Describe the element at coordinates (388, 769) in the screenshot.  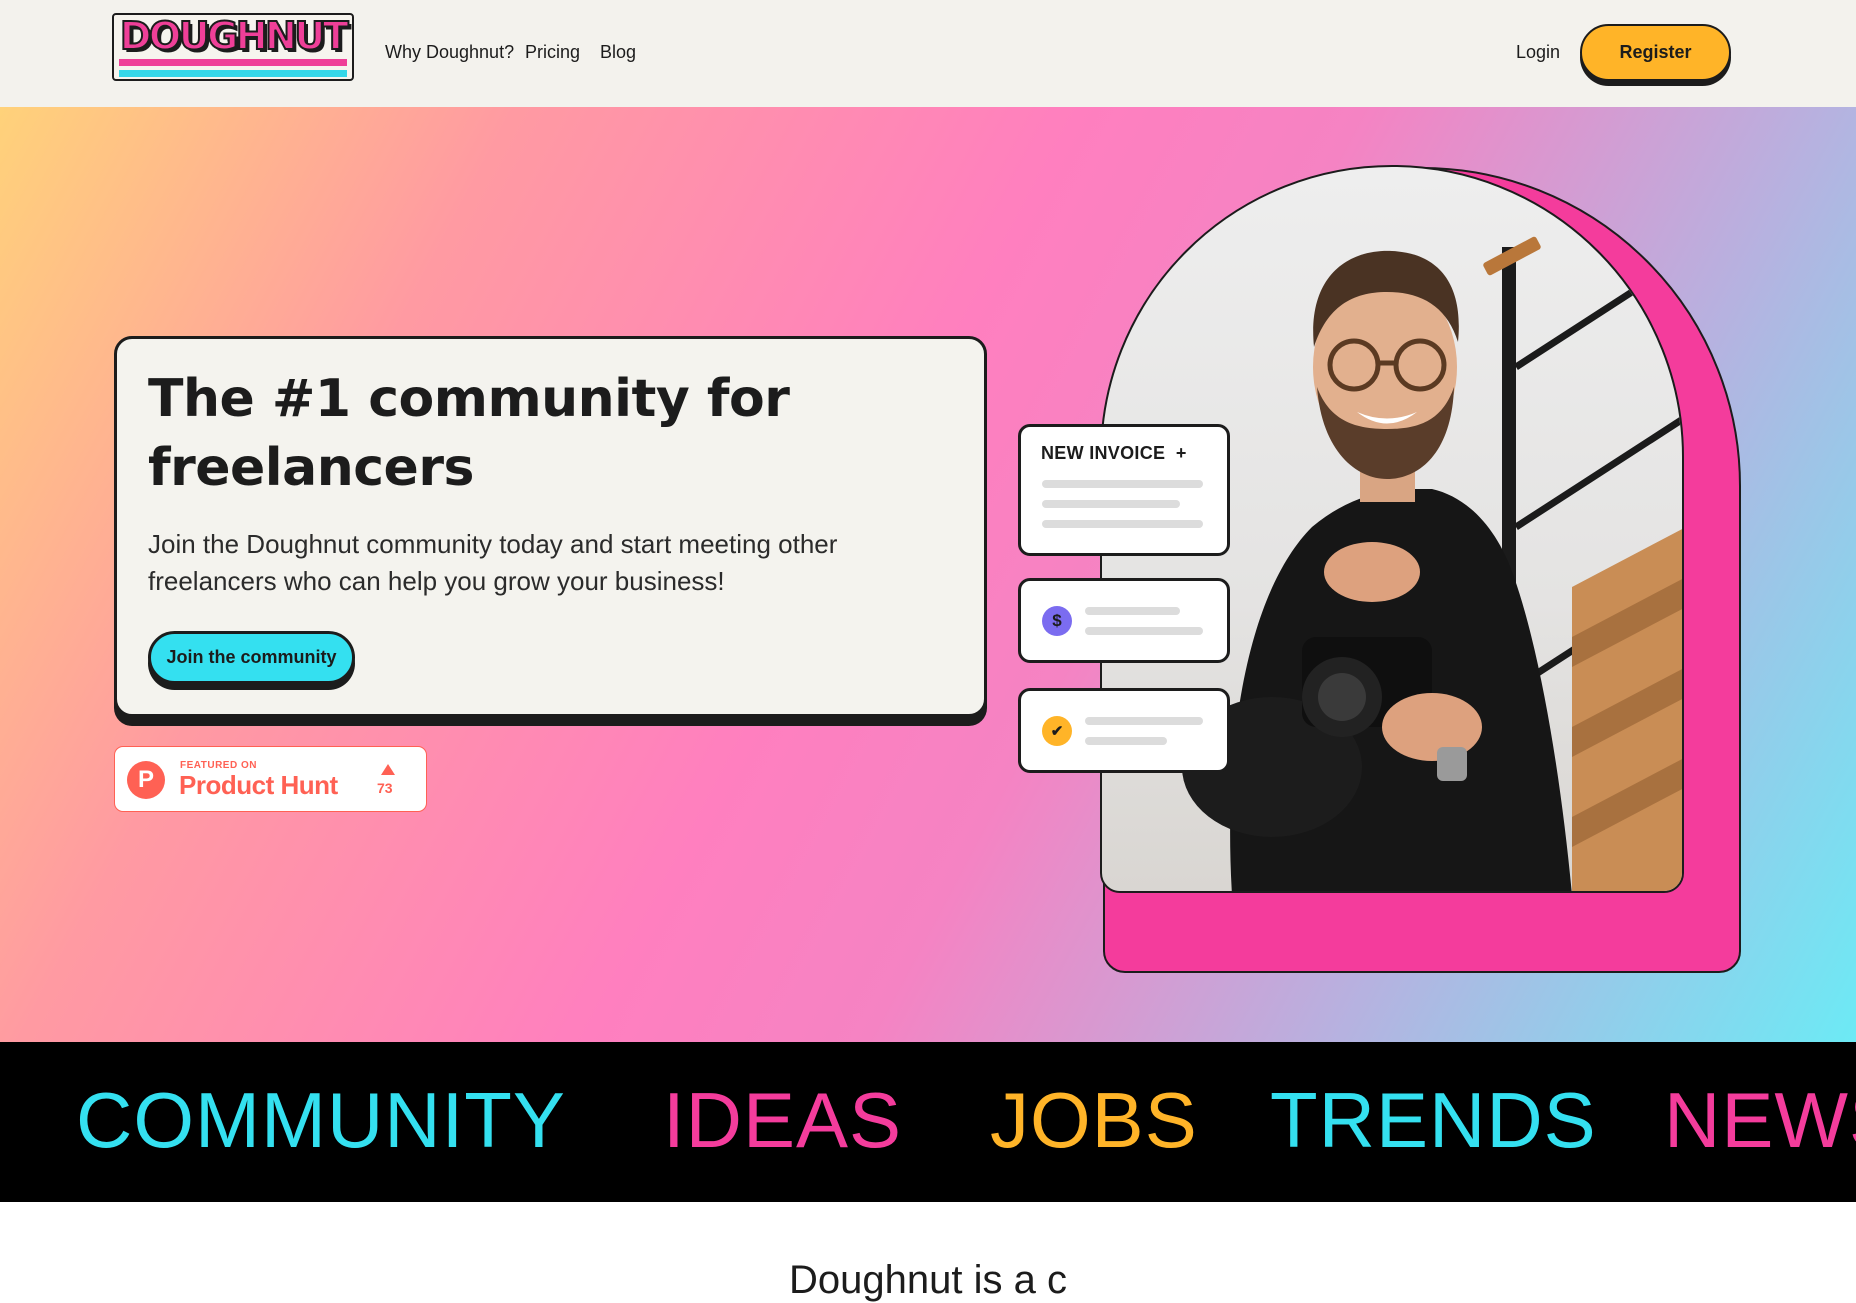
I see `upvote-arrow-icon` at that location.